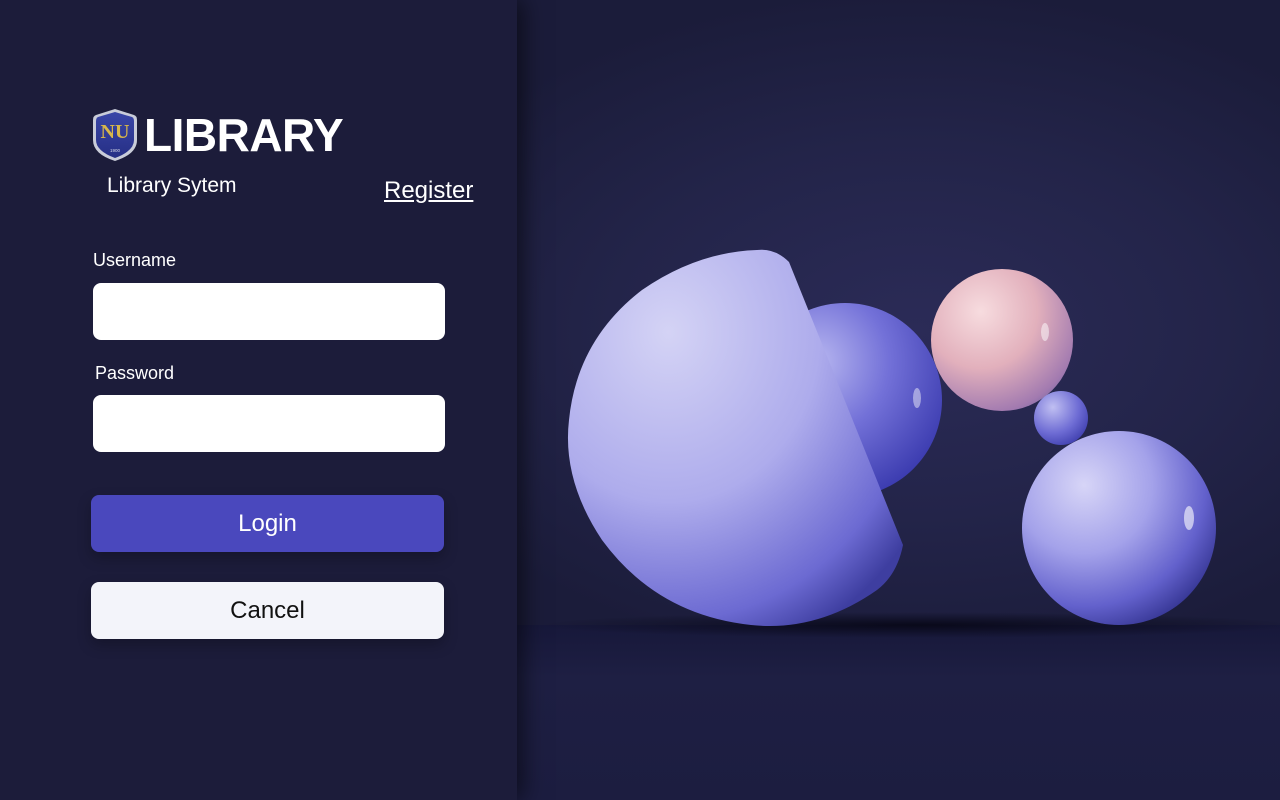 Image resolution: width=1280 pixels, height=800 pixels. Describe the element at coordinates (1002, 340) in the screenshot. I see `sphere-pink` at that location.